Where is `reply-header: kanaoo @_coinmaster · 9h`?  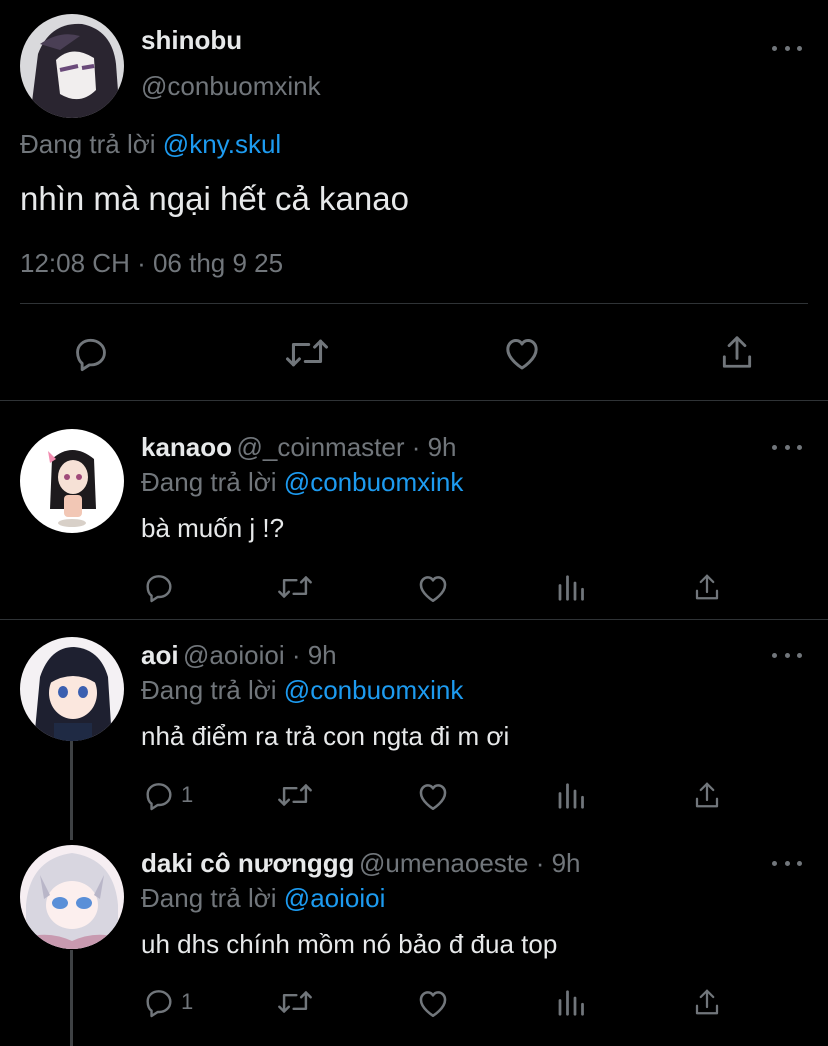 reply-header: kanaoo @_coinmaster · 9h is located at coordinates (299, 447).